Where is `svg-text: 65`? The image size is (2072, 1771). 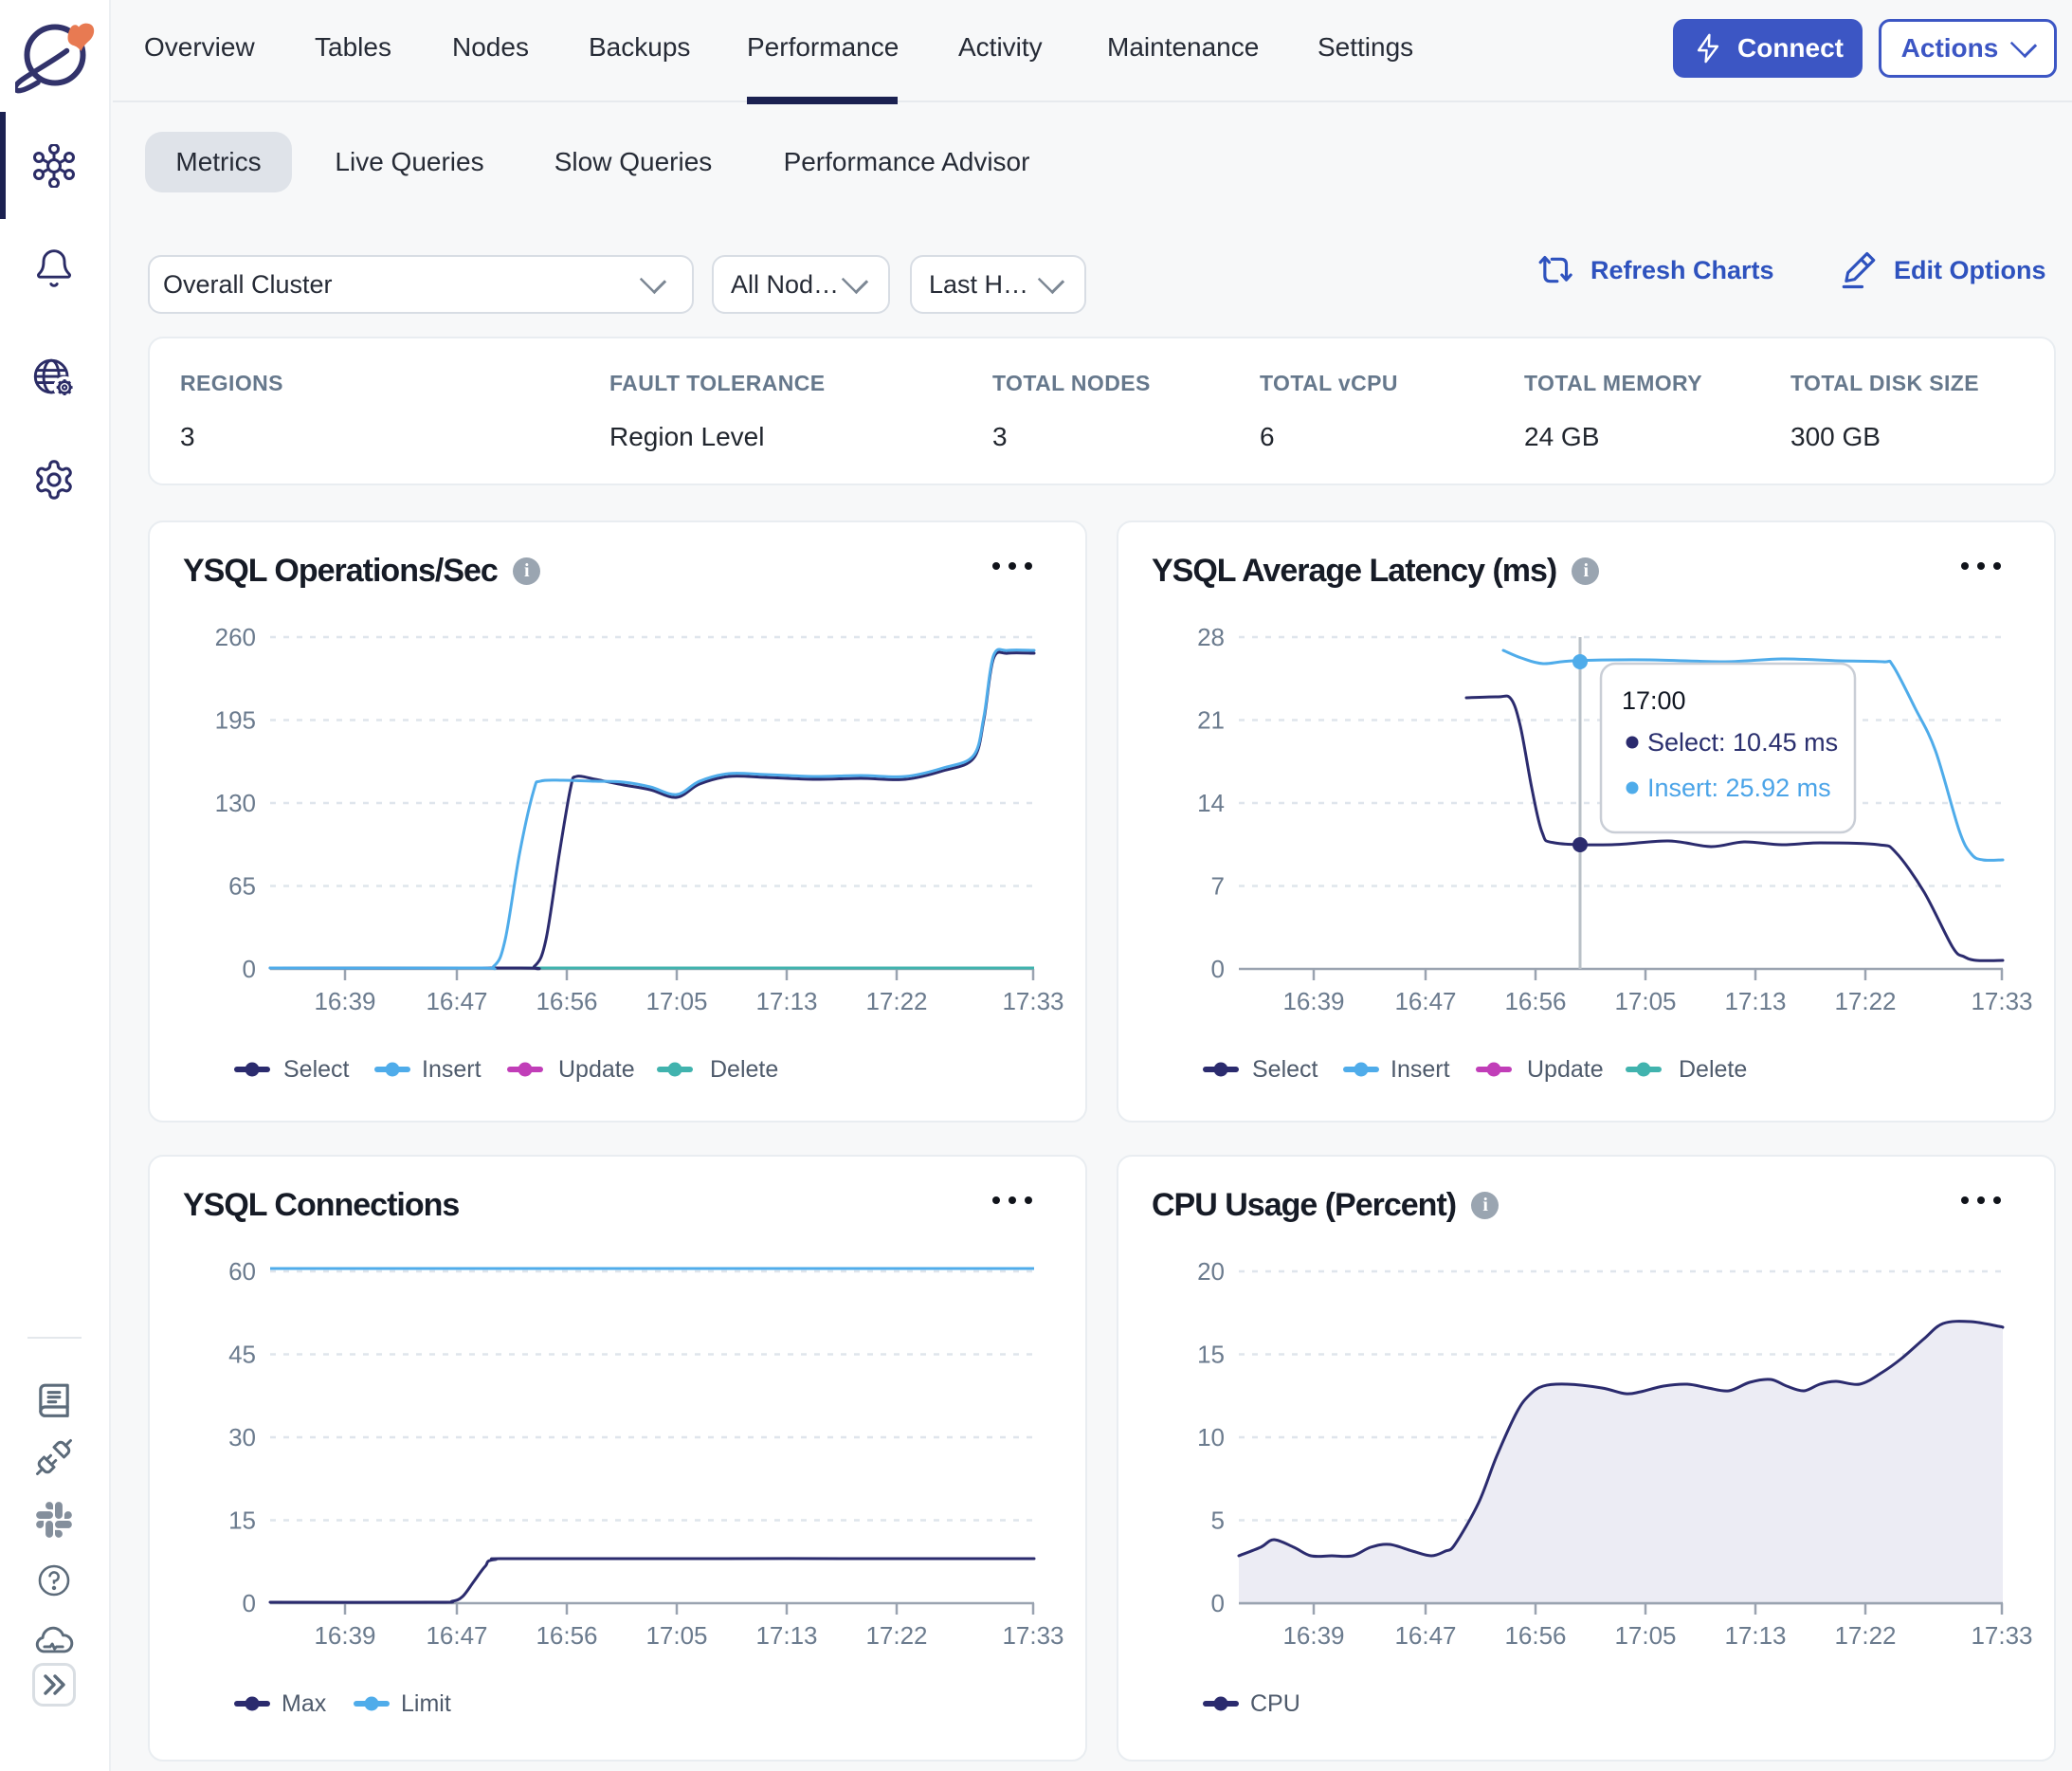 svg-text: 65 is located at coordinates (242, 887).